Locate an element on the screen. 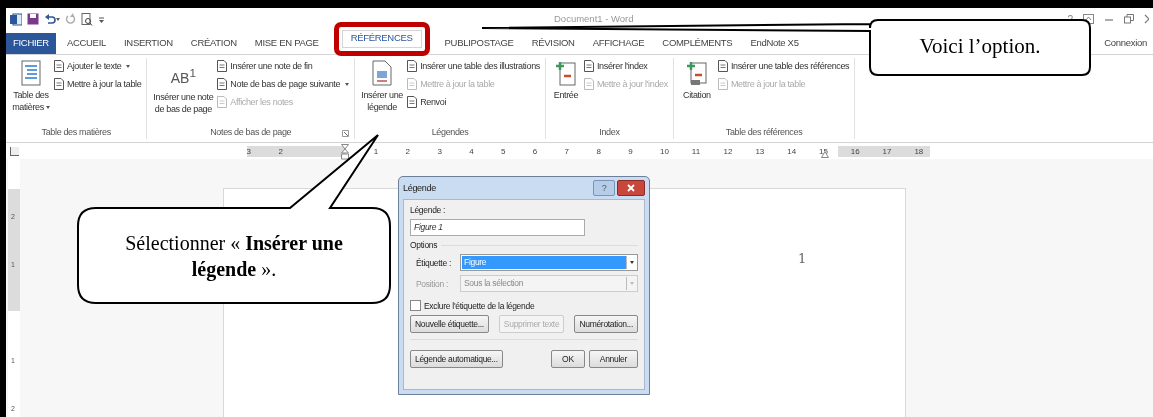 This screenshot has width=1153, height=417. document-lines-icon is located at coordinates (31, 73).